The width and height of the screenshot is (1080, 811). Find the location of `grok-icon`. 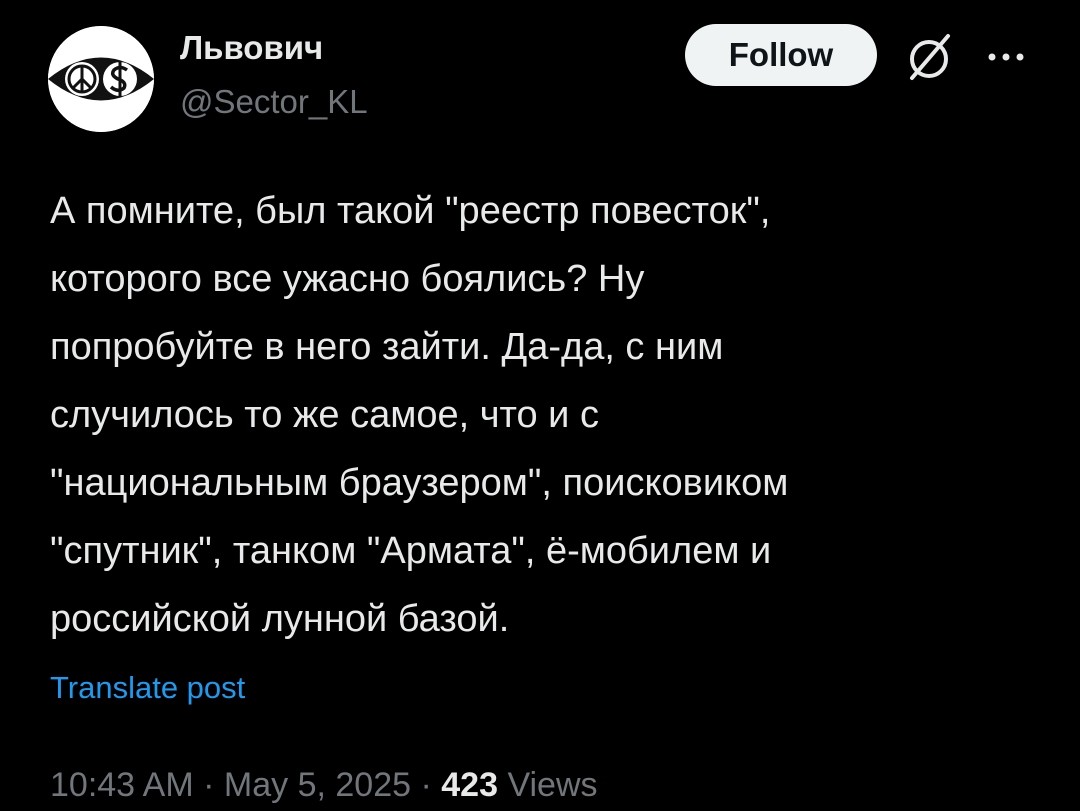

grok-icon is located at coordinates (929, 57).